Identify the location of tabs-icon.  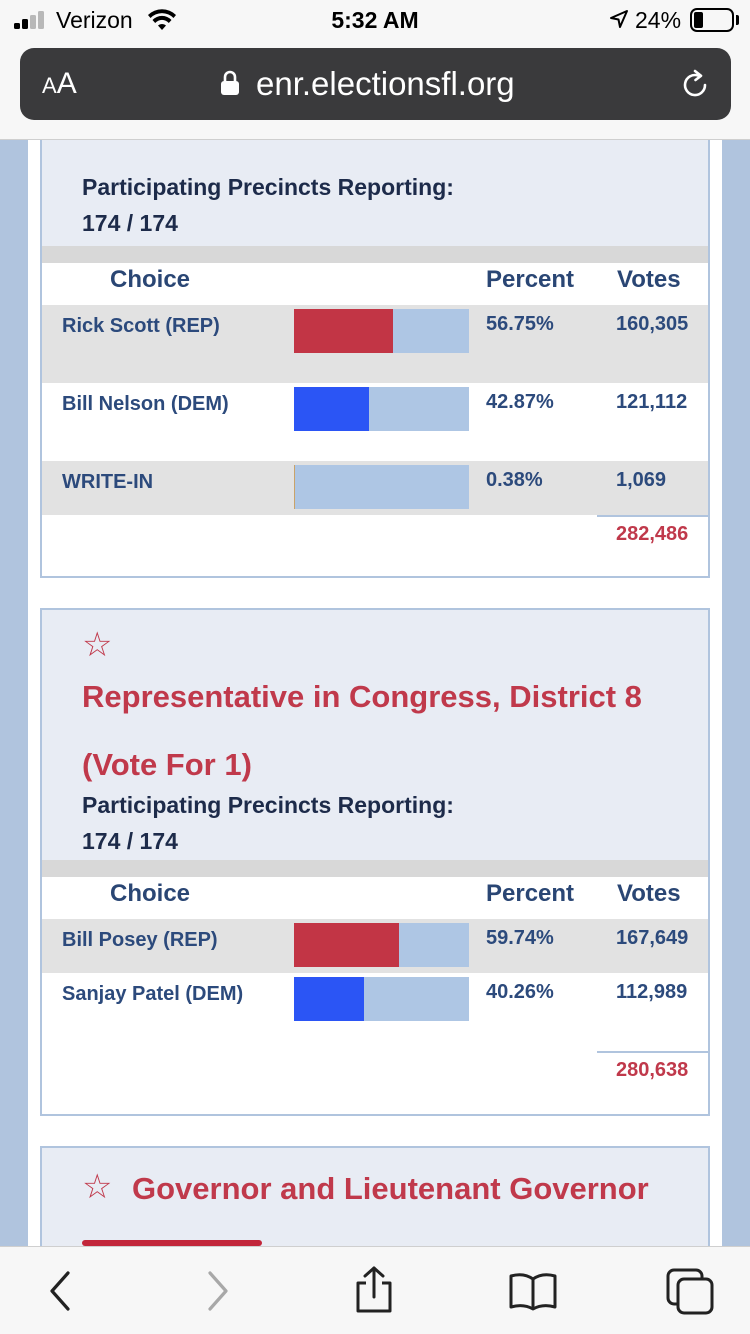
(690, 1292).